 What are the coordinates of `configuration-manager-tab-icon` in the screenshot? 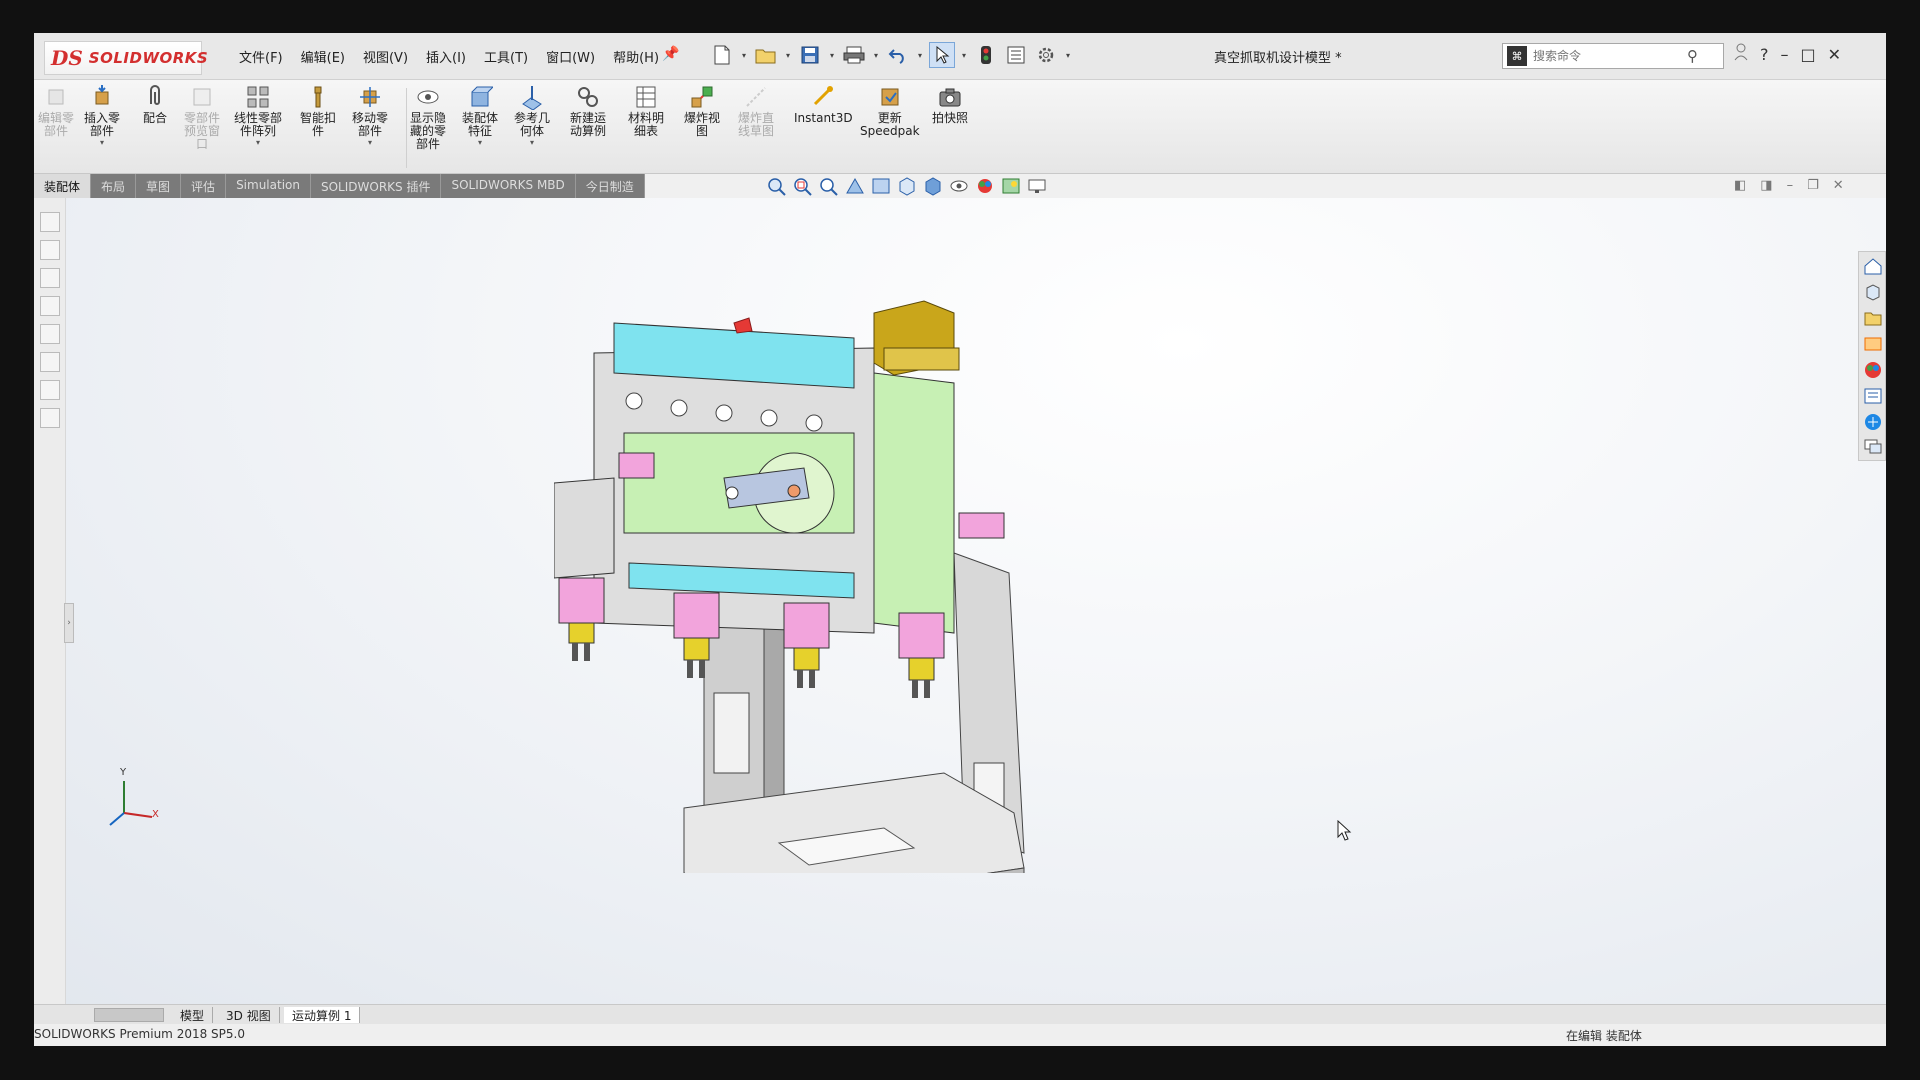 It's located at (50, 278).